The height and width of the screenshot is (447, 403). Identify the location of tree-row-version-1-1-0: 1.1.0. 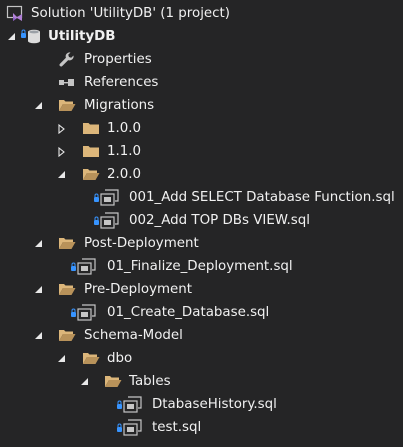
(201, 151).